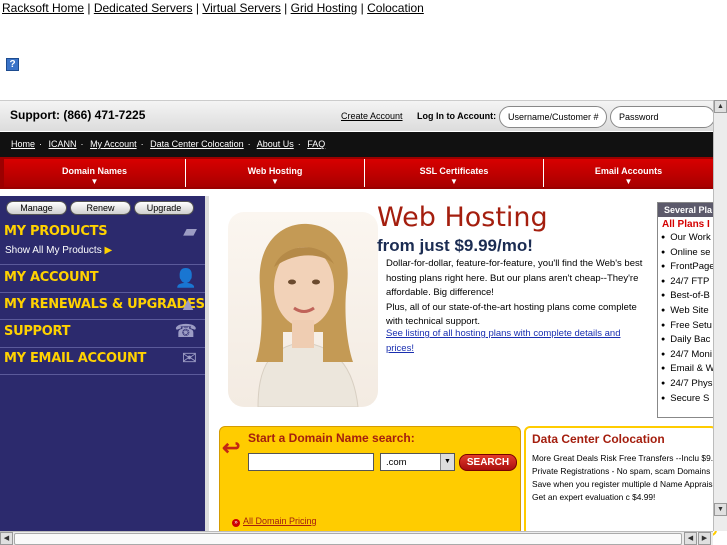 The height and width of the screenshot is (545, 727). Describe the element at coordinates (43, 8) in the screenshot. I see `link-racksoft-home: Racksoft Home` at that location.